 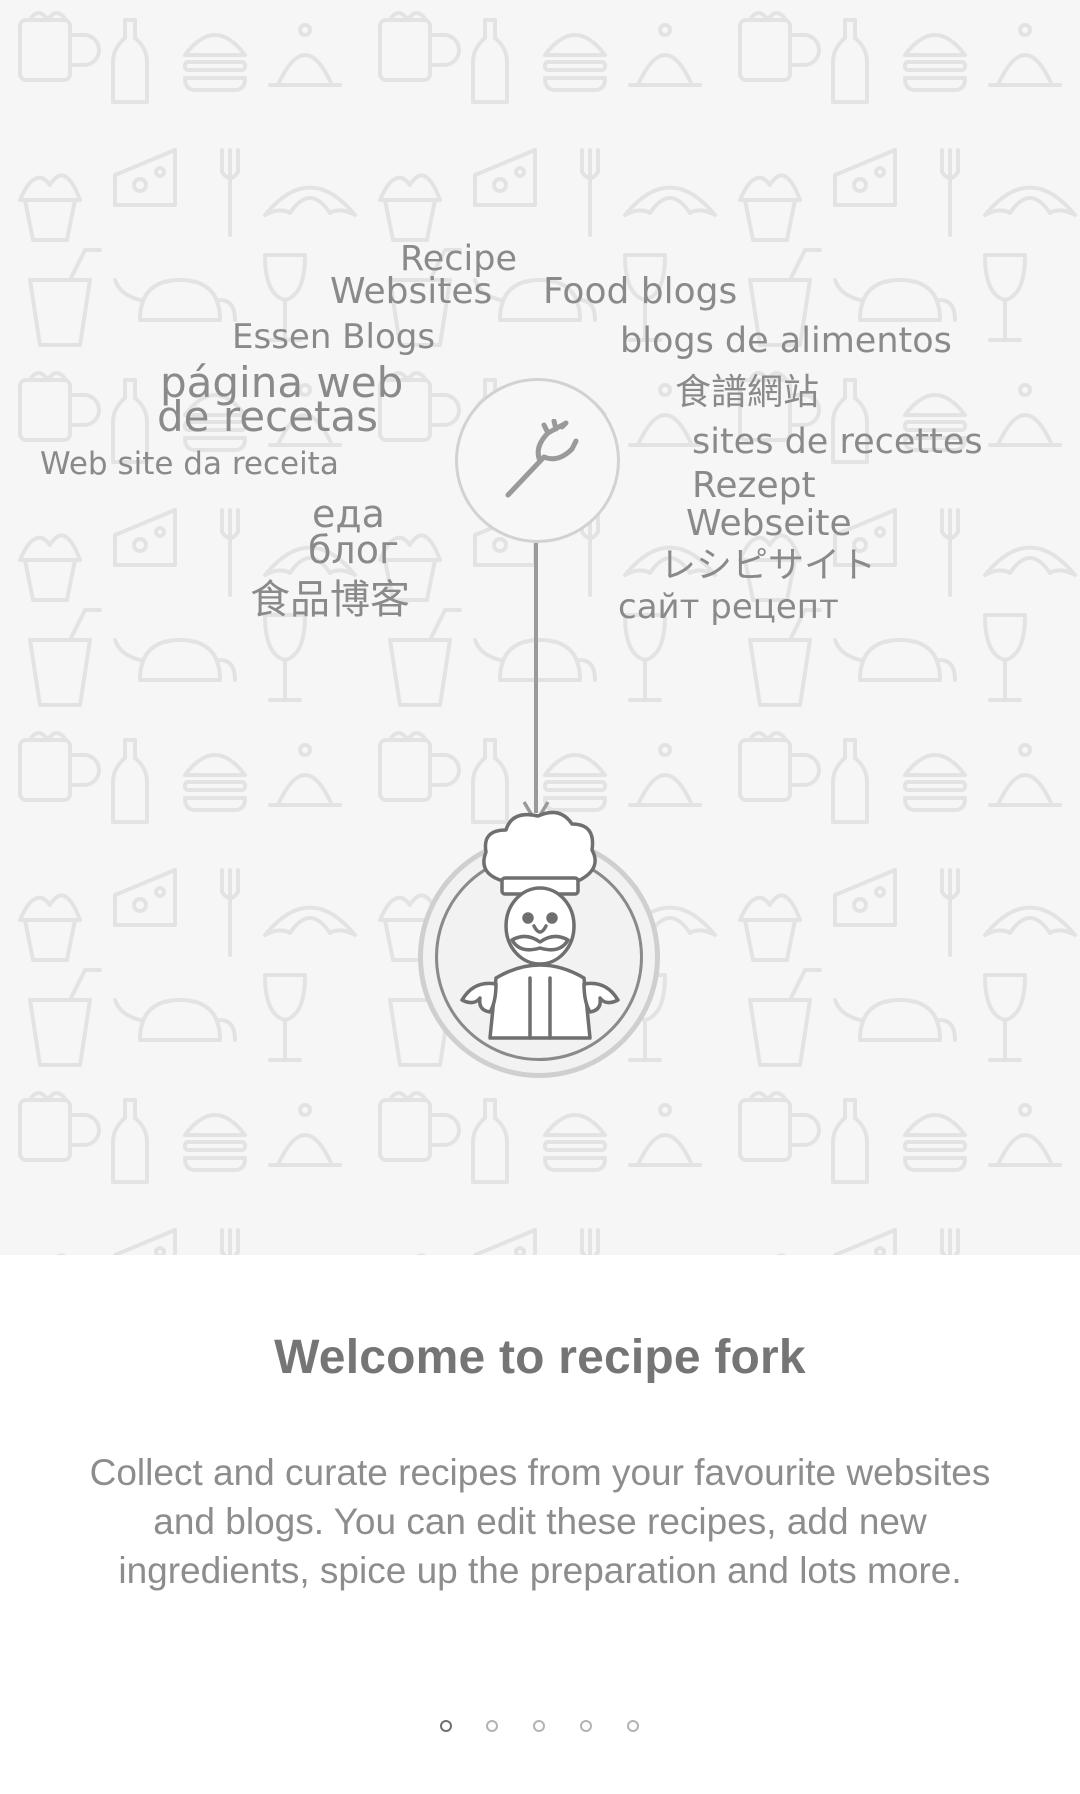 I want to click on word-blogs-de-alimentos: blogs de alimentos, so click(x=786, y=341).